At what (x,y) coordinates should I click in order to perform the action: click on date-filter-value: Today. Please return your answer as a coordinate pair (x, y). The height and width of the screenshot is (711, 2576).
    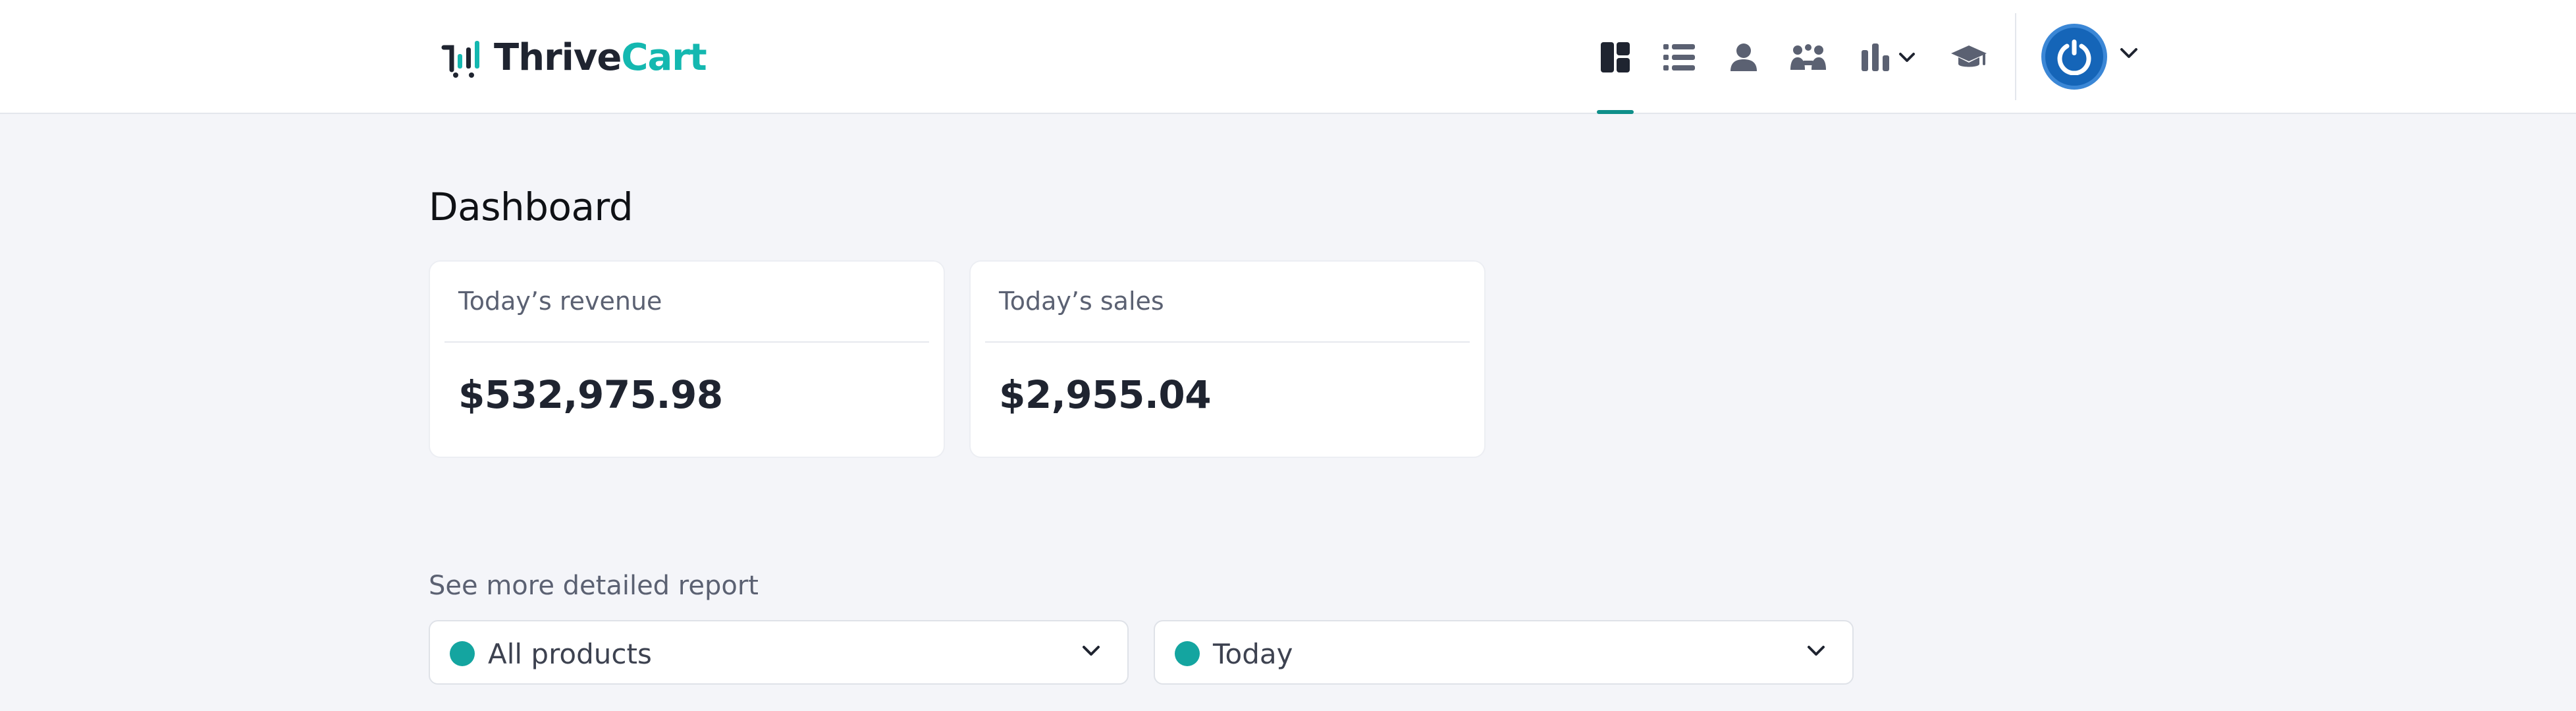
    Looking at the image, I should click on (1253, 654).